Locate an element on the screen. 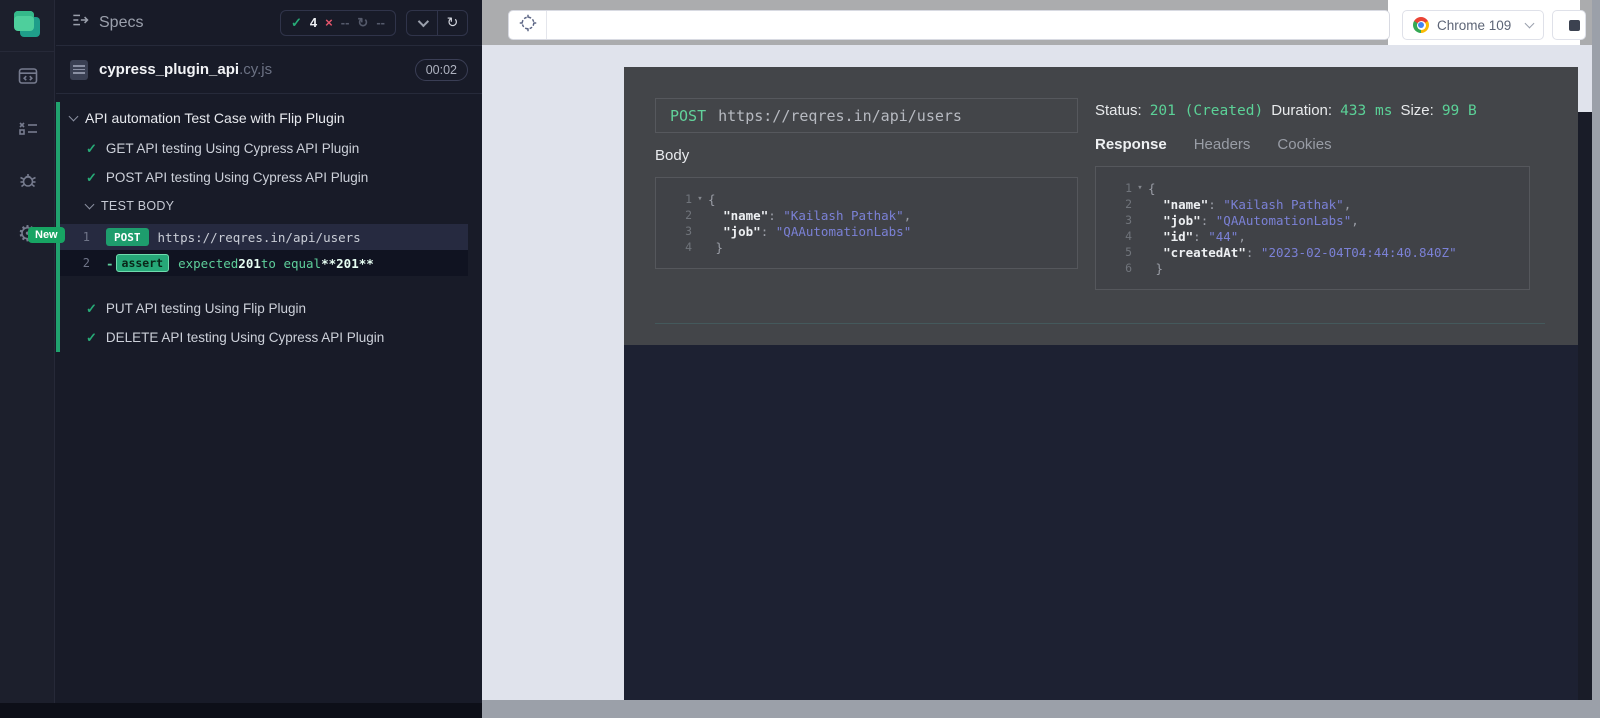 The height and width of the screenshot is (718, 1600). header-buttons: ↻ is located at coordinates (437, 22).